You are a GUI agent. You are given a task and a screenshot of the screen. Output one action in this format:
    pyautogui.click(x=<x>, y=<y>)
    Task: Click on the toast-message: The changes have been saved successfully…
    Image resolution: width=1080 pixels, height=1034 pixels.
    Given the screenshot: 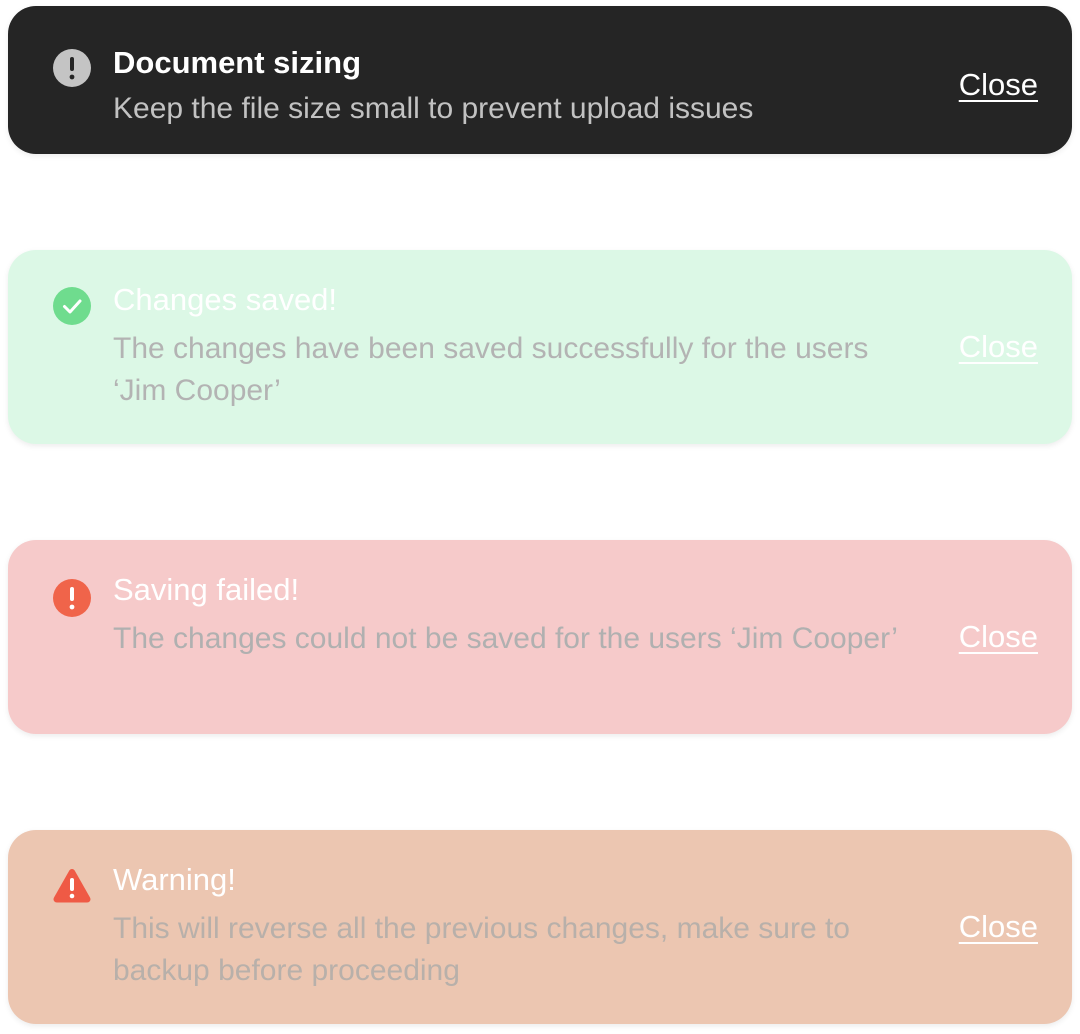 What is the action you would take?
    pyautogui.click(x=491, y=369)
    